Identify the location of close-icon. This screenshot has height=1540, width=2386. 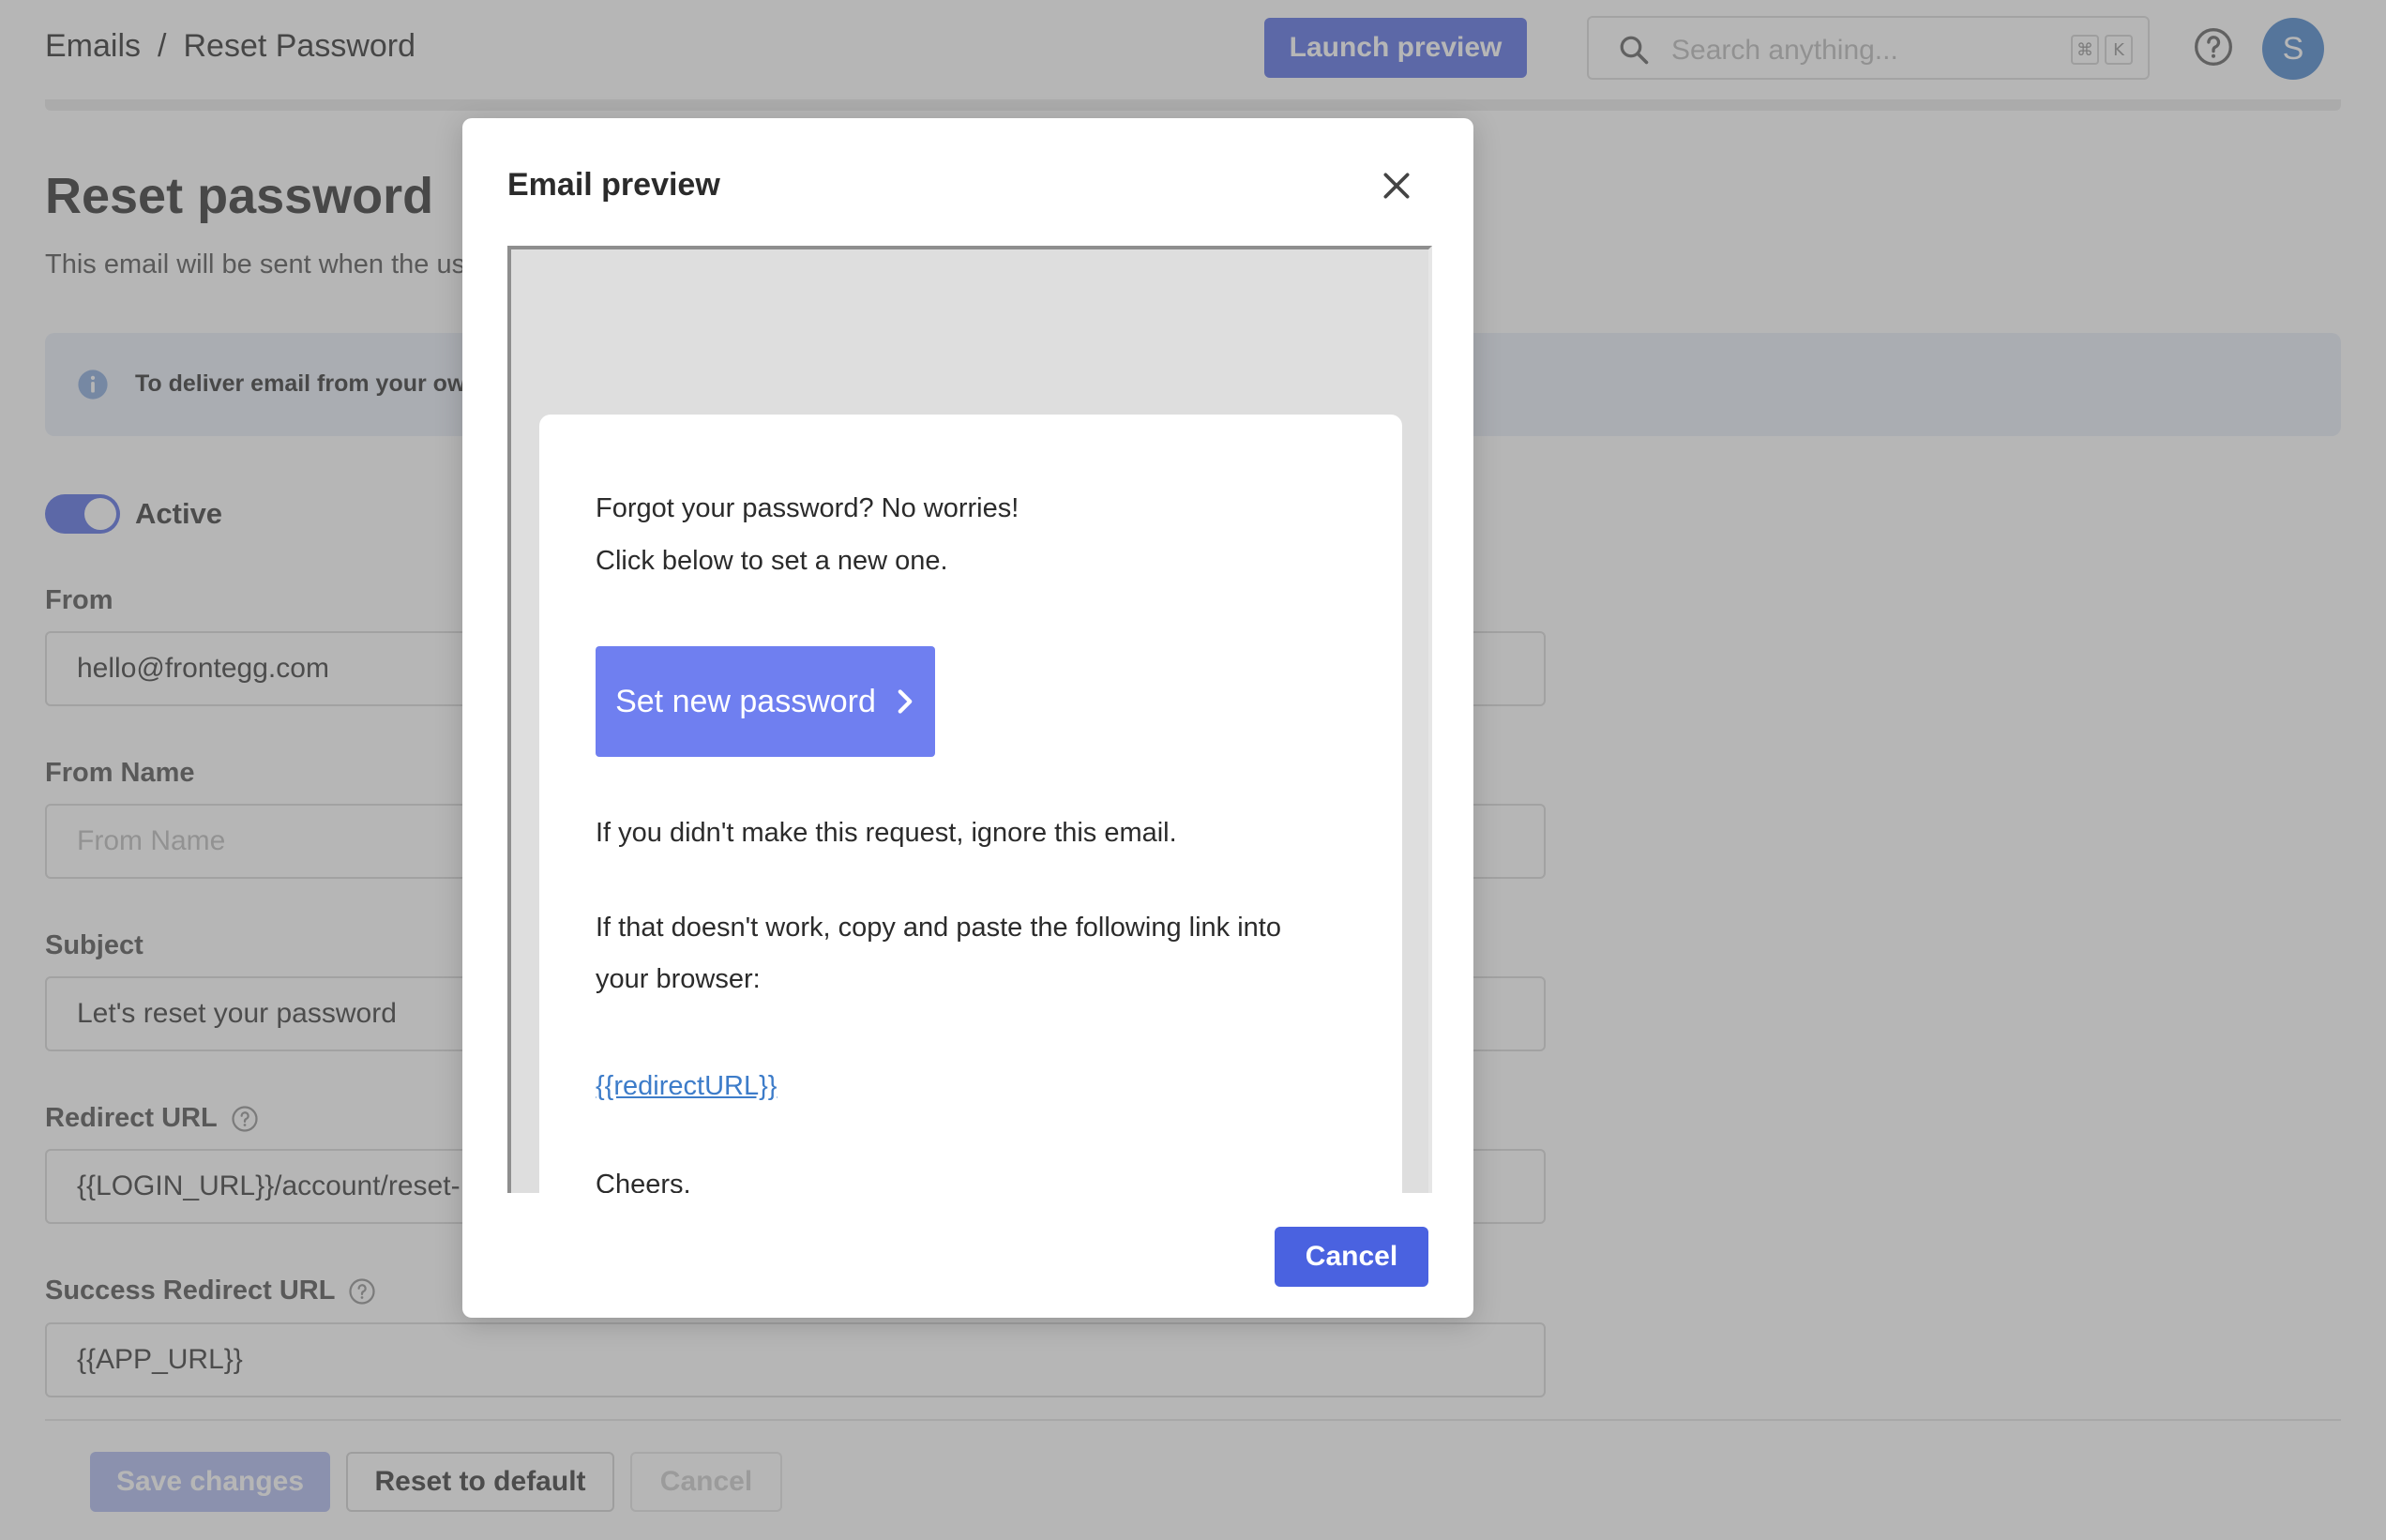
(1396, 185).